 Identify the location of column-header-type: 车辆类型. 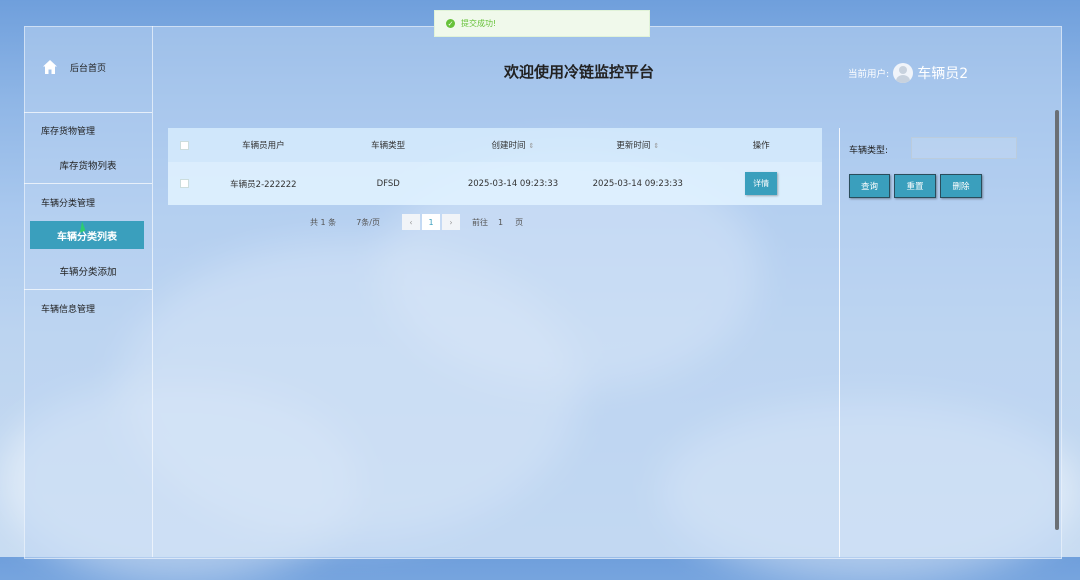
(388, 146).